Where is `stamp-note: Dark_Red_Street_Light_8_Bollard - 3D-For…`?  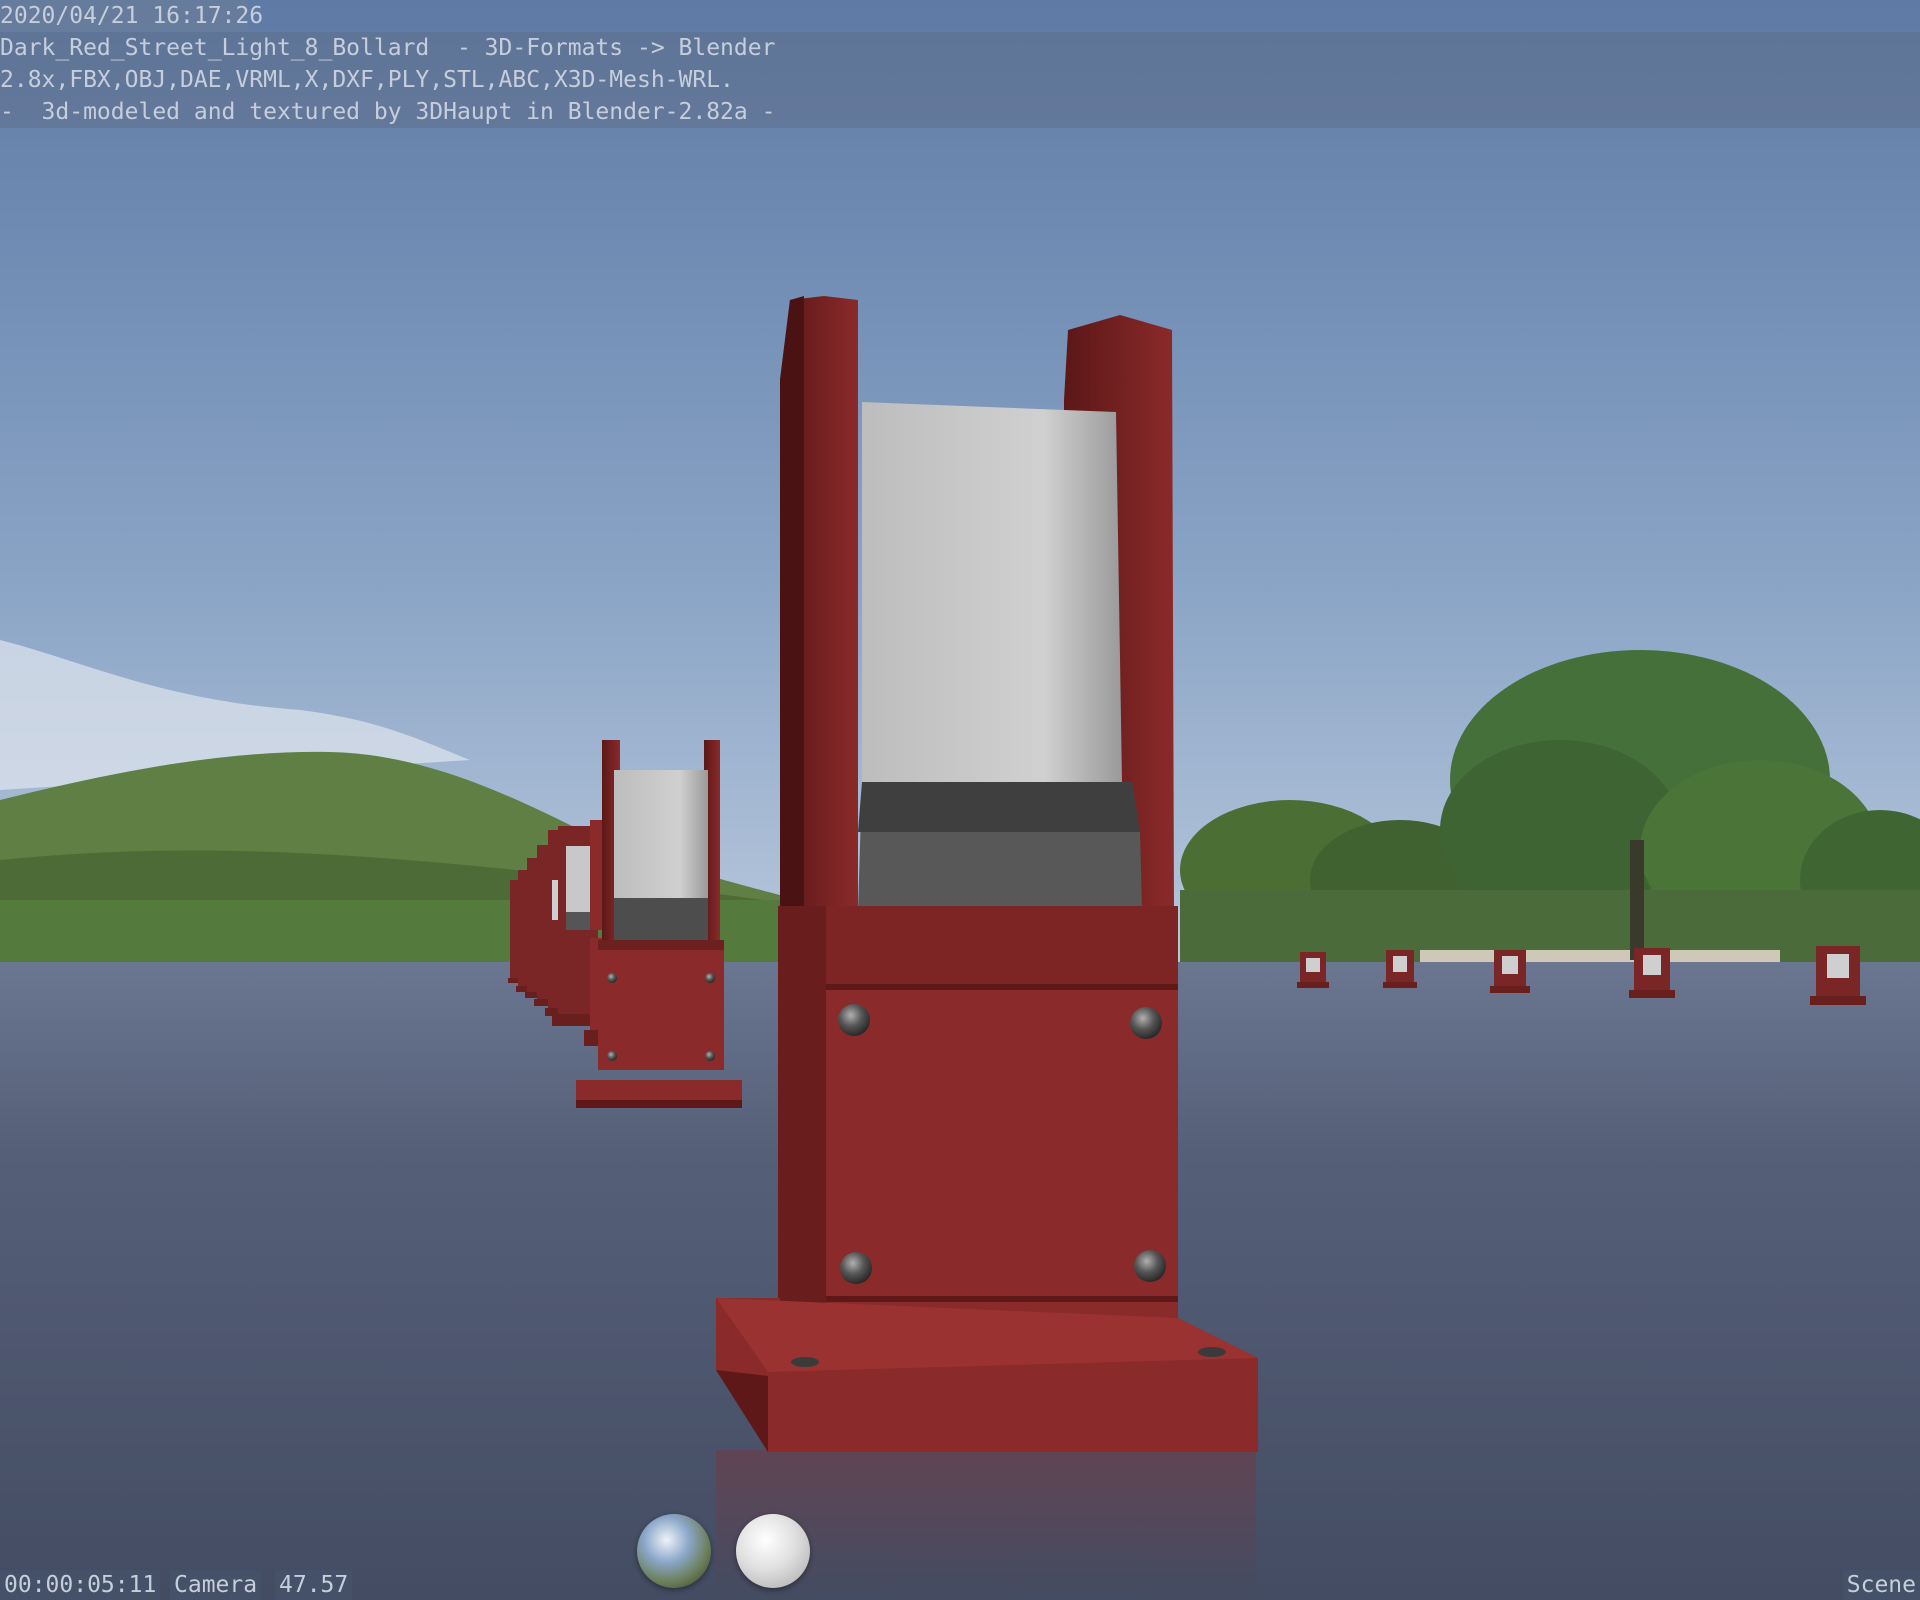 stamp-note: Dark_Red_Street_Light_8_Bollard - 3D-For… is located at coordinates (388, 80).